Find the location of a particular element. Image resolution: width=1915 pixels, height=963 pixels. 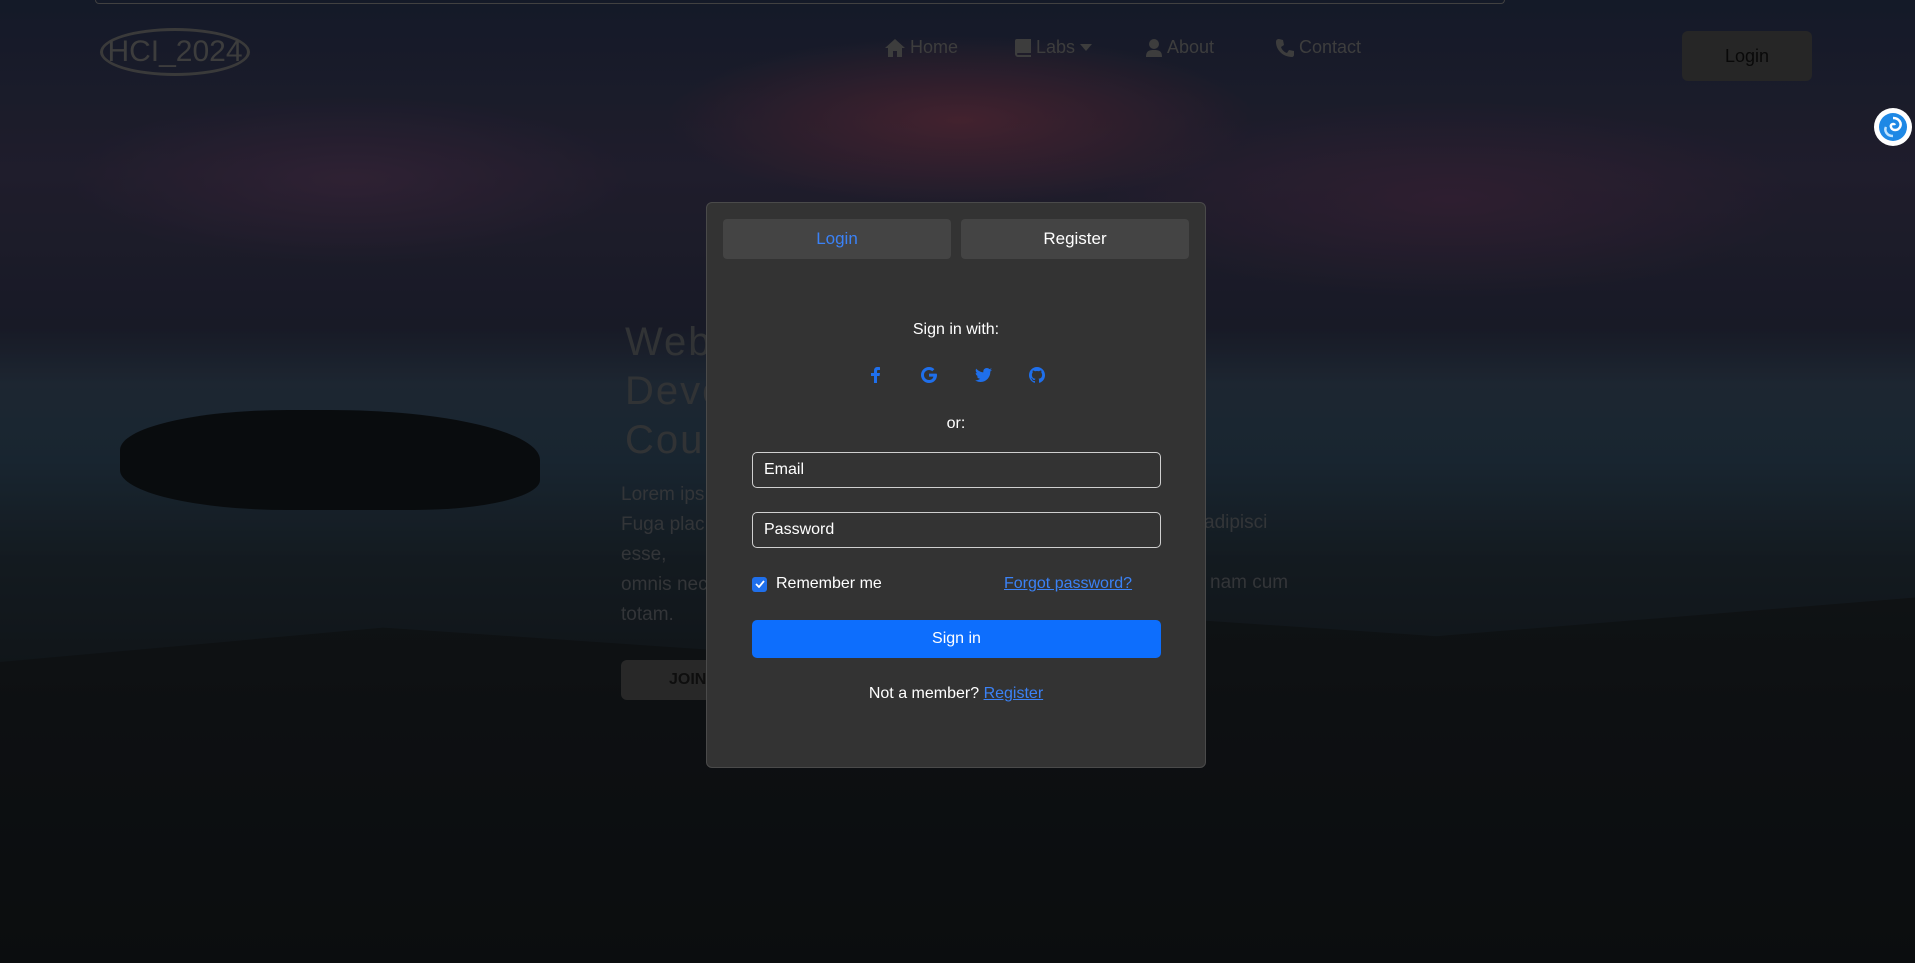

google-icon is located at coordinates (929, 375).